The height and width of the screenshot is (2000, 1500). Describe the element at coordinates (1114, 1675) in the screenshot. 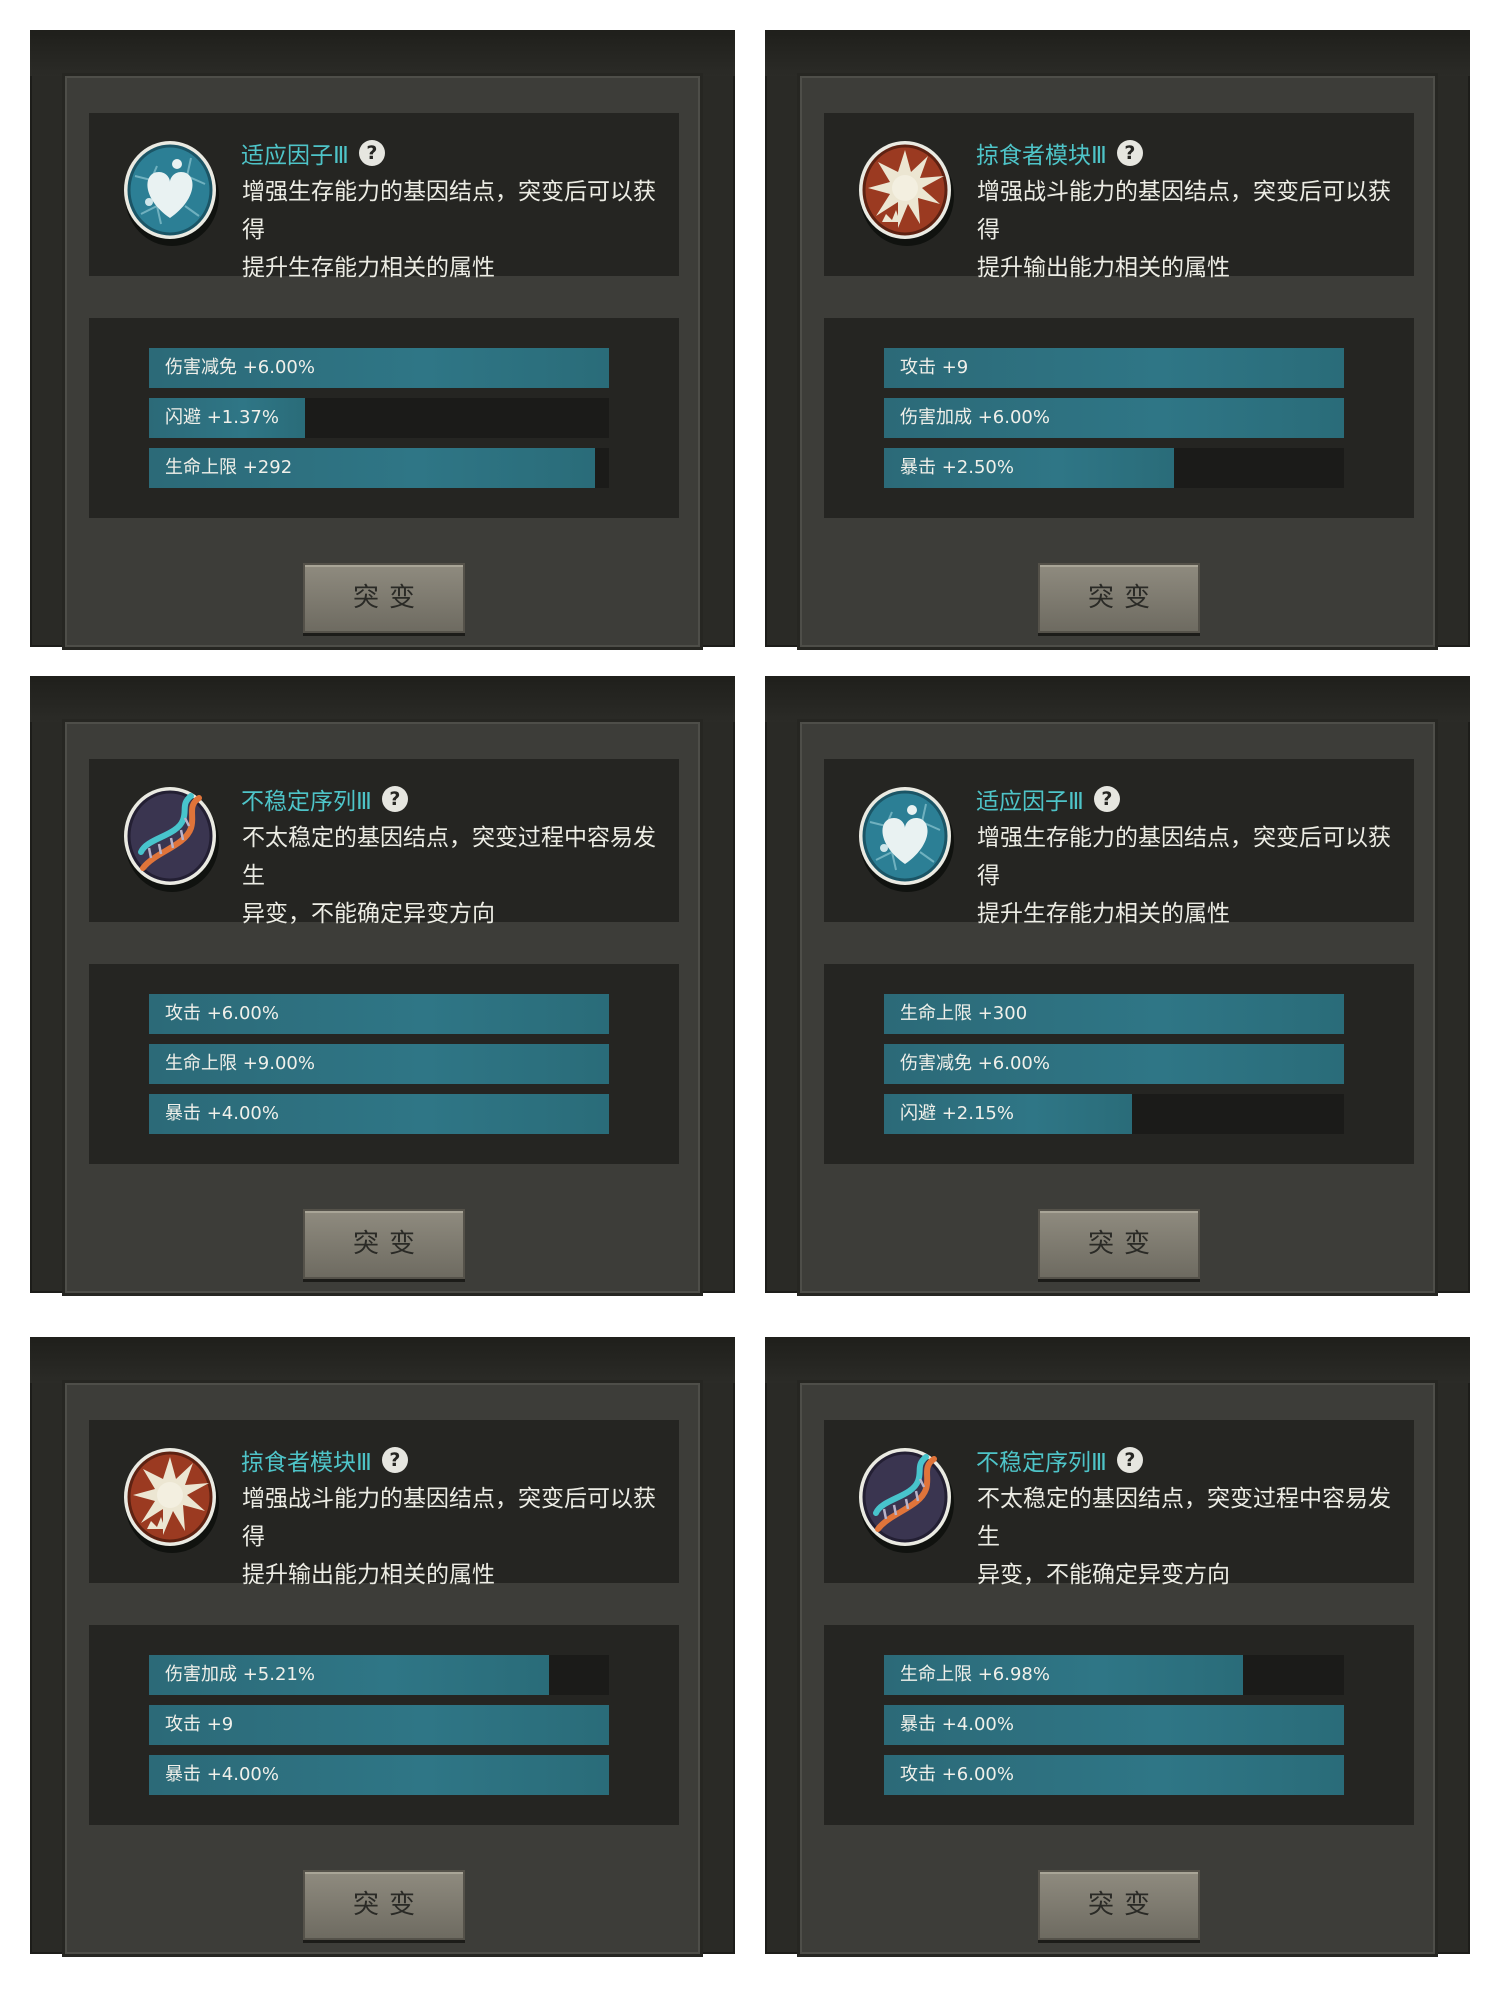

I see `attribute-bar: 生命上限 +6.98%` at that location.